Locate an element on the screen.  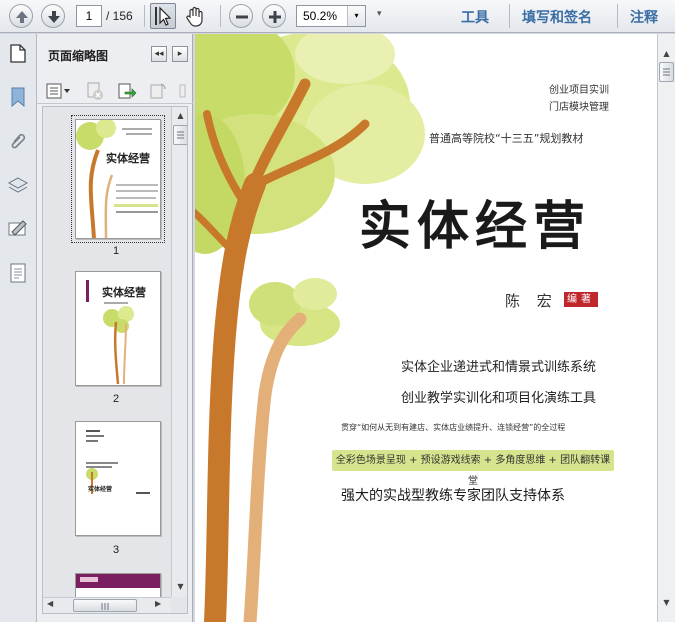
document-vertical-scrollbar: ▲ ▼ is located at coordinates (666, 328).